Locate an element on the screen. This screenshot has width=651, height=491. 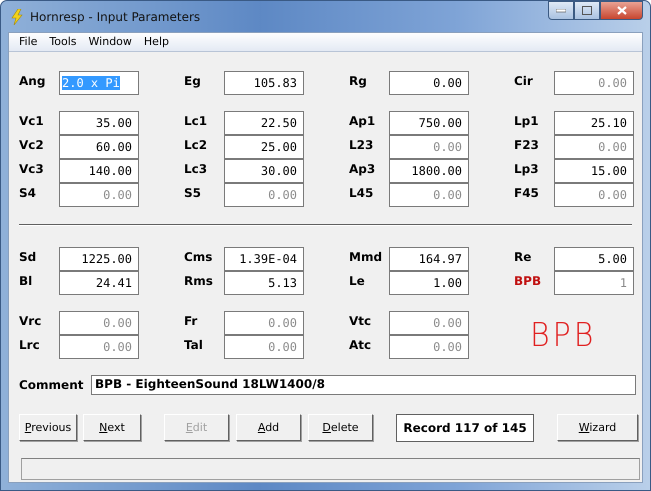
parameter-field: 25.00 is located at coordinates (264, 147).